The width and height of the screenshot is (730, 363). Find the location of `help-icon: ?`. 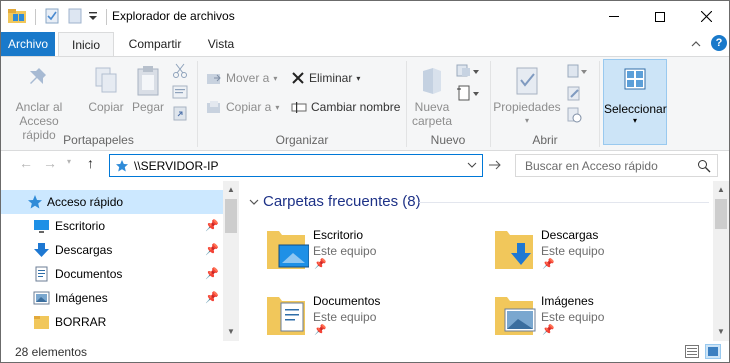

help-icon: ? is located at coordinates (719, 43).